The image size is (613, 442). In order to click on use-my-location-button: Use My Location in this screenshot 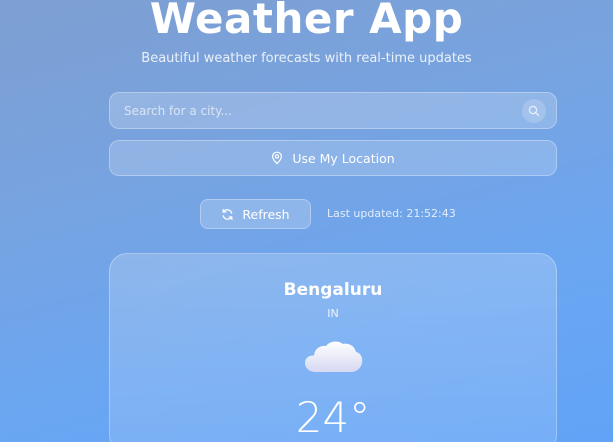, I will do `click(333, 158)`.